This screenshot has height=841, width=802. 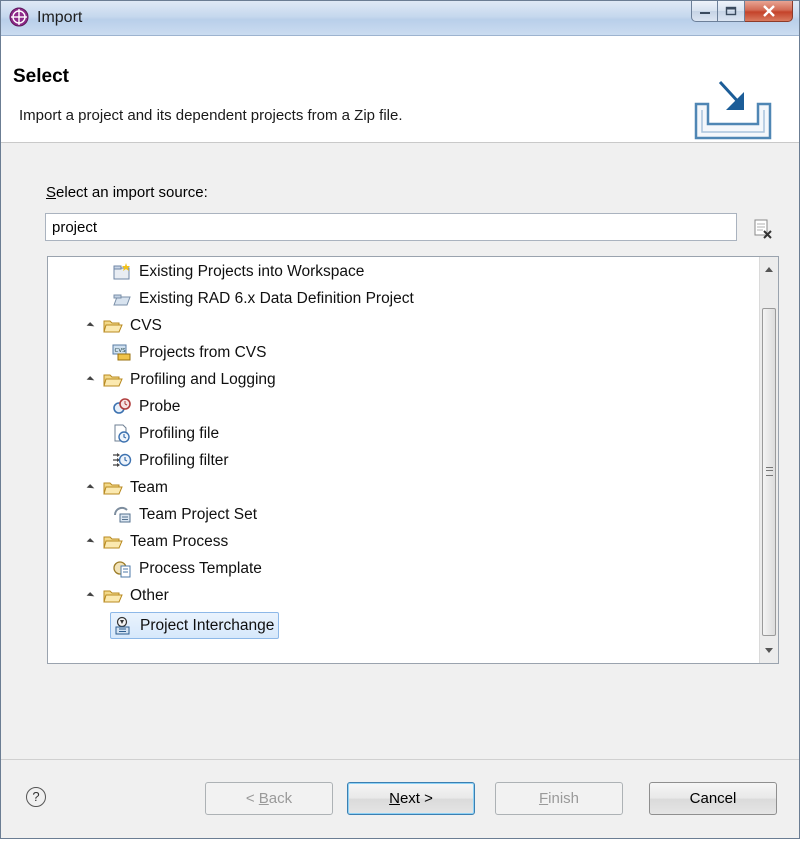 I want to click on cancel-button: Cancel, so click(x=713, y=798).